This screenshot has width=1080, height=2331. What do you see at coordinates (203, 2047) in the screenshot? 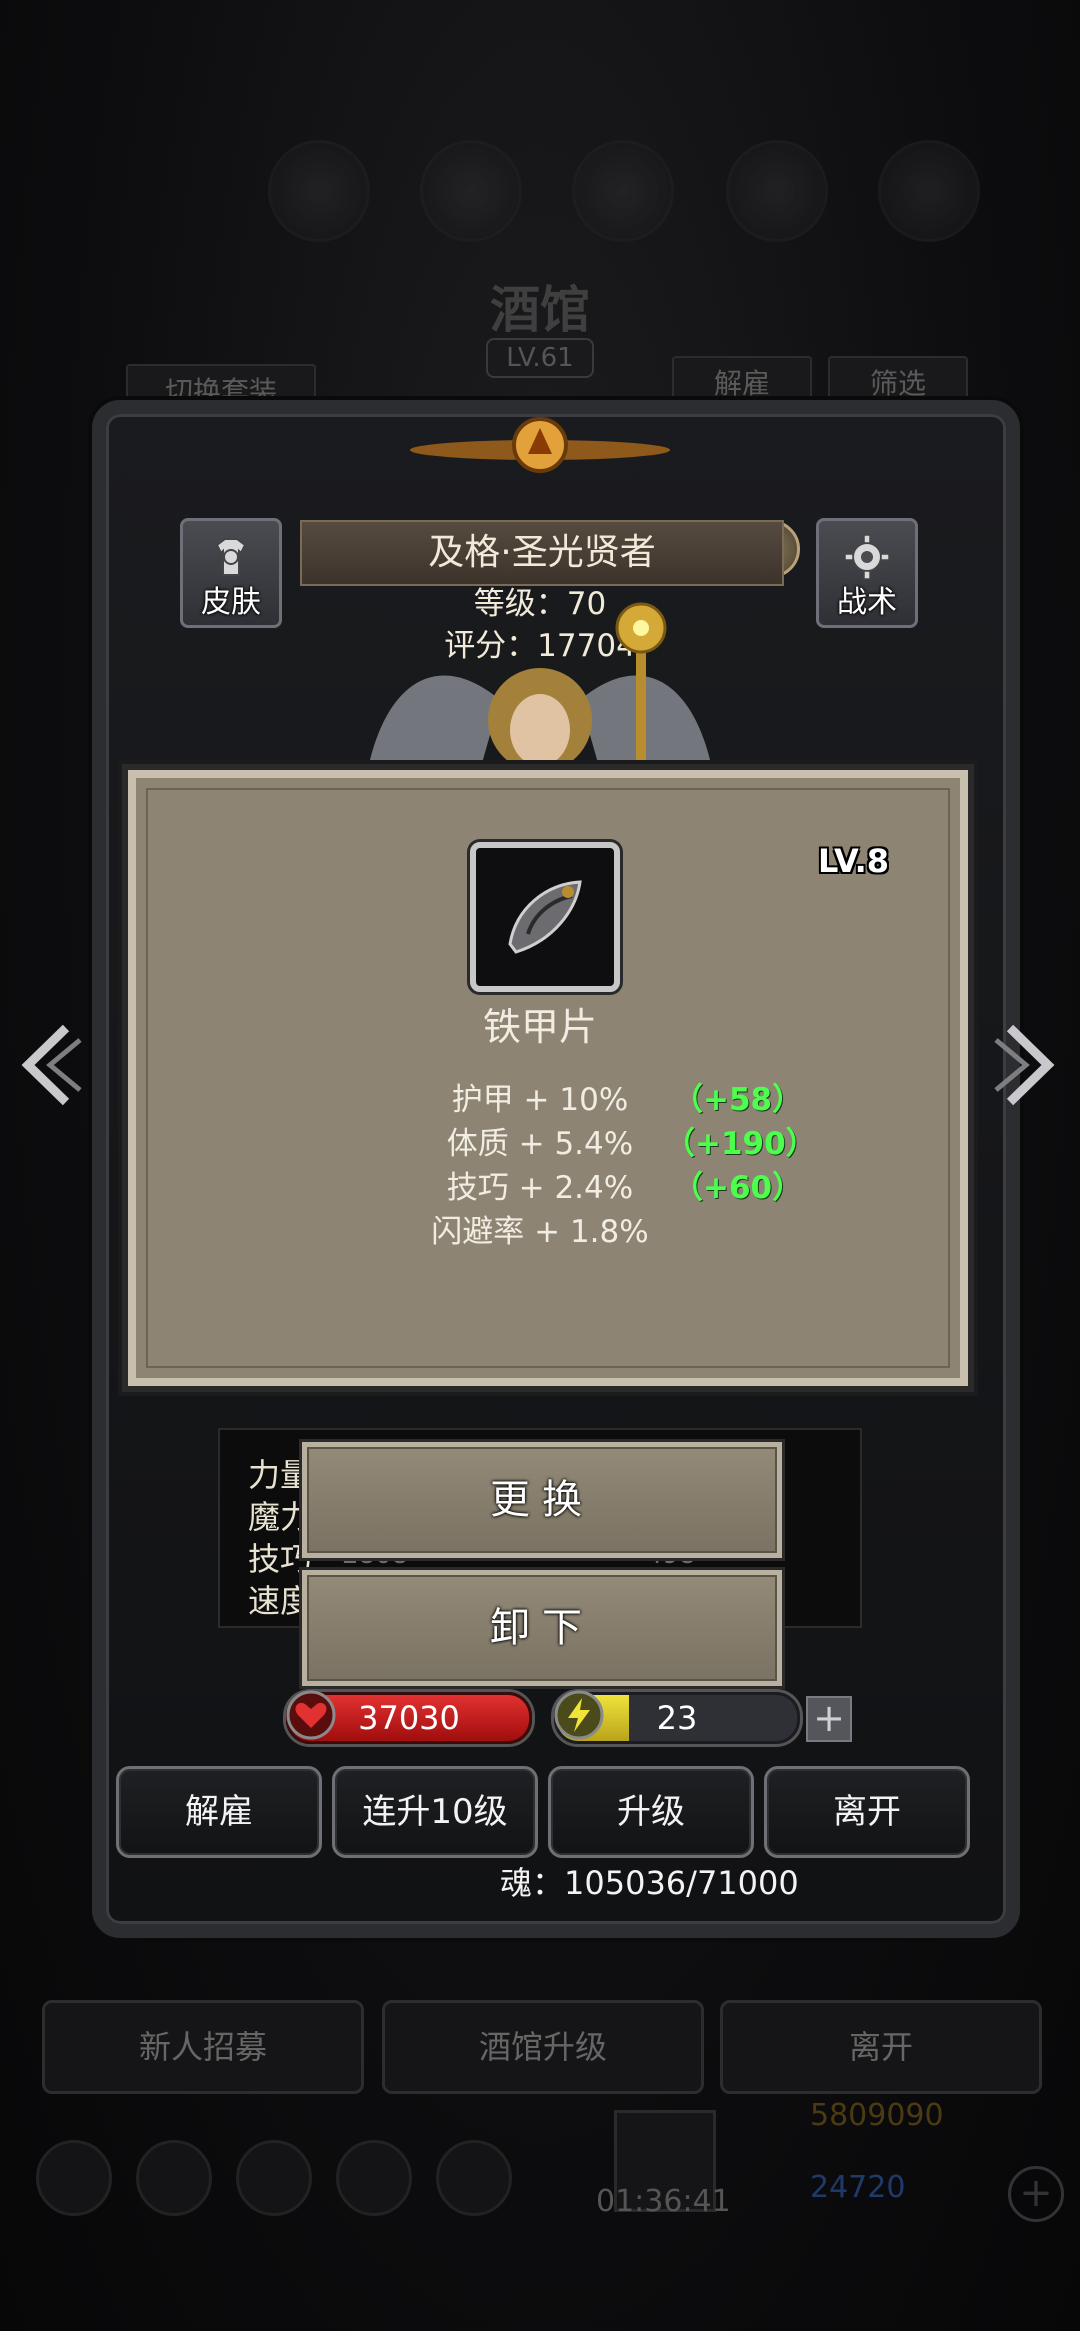
I see `recruit-button: 新人招募` at bounding box center [203, 2047].